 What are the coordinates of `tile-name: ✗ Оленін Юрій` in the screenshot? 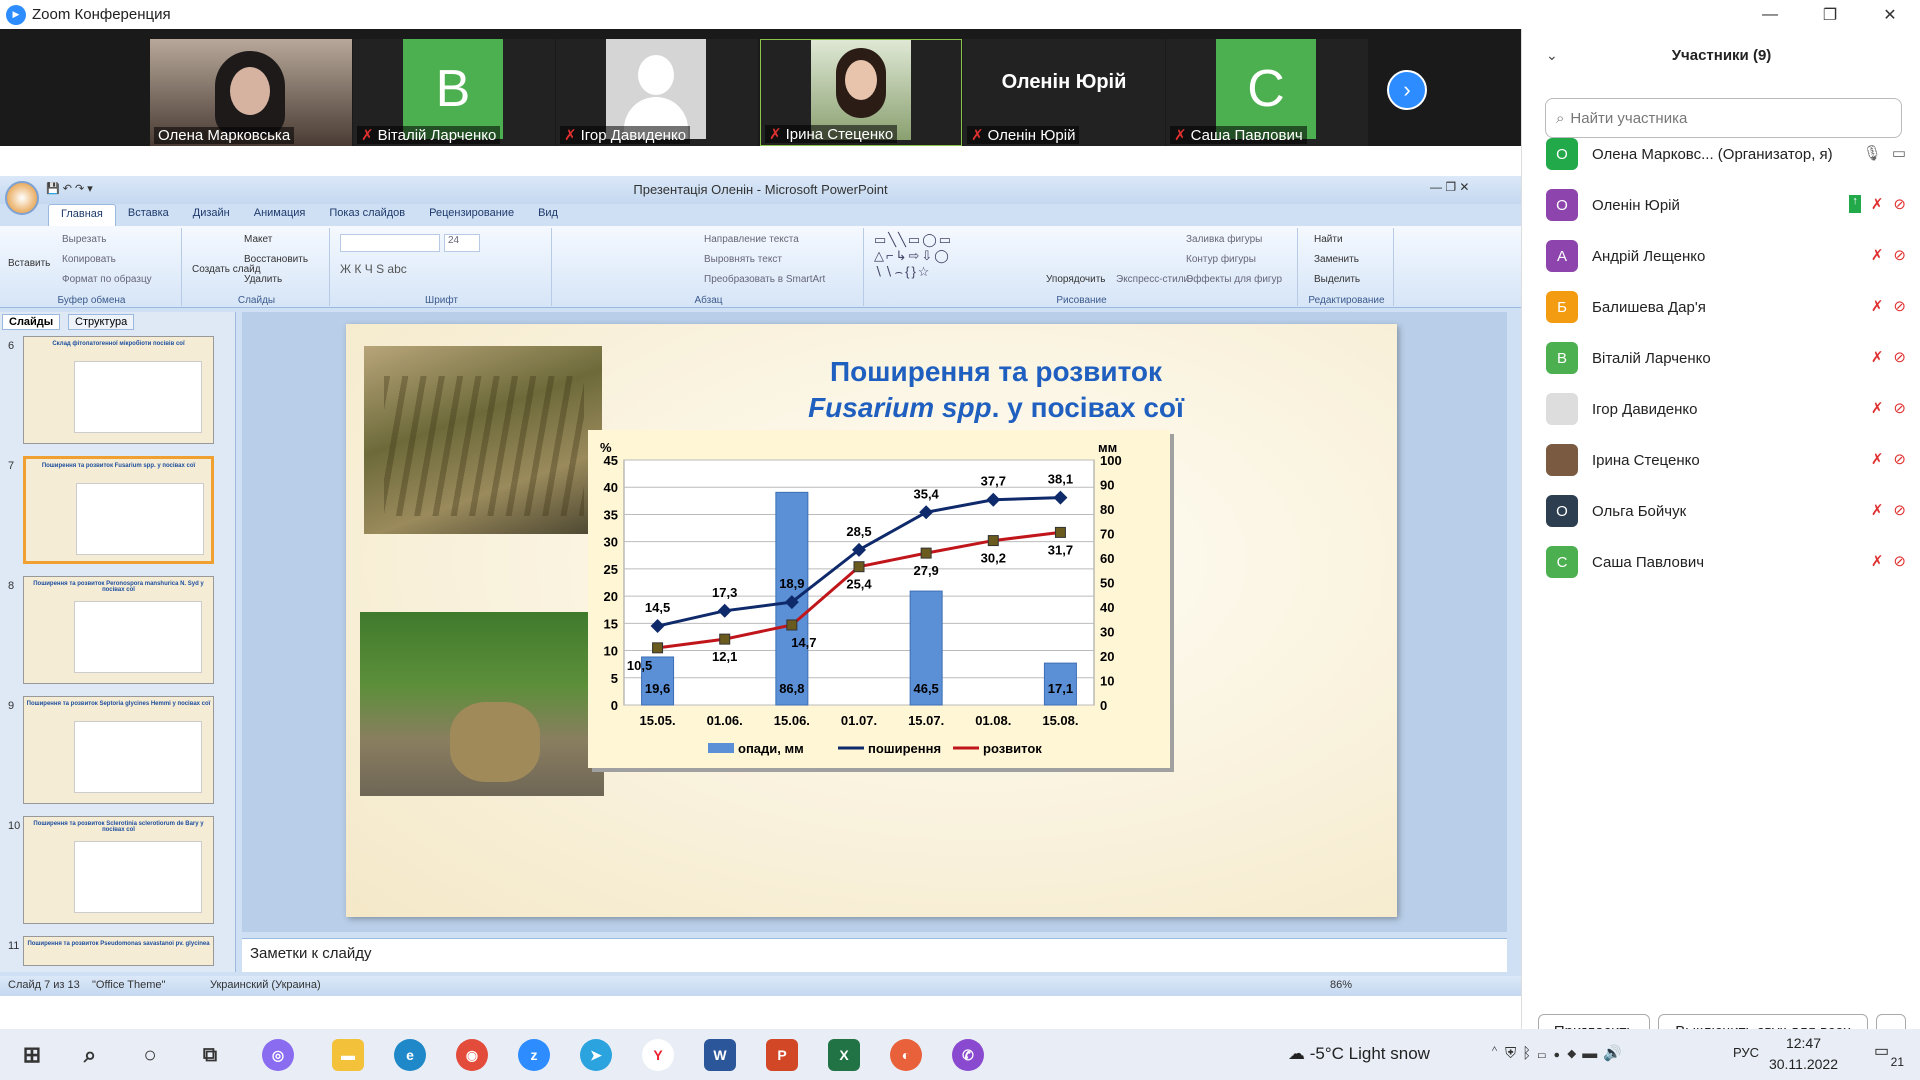 It's located at (1023, 135).